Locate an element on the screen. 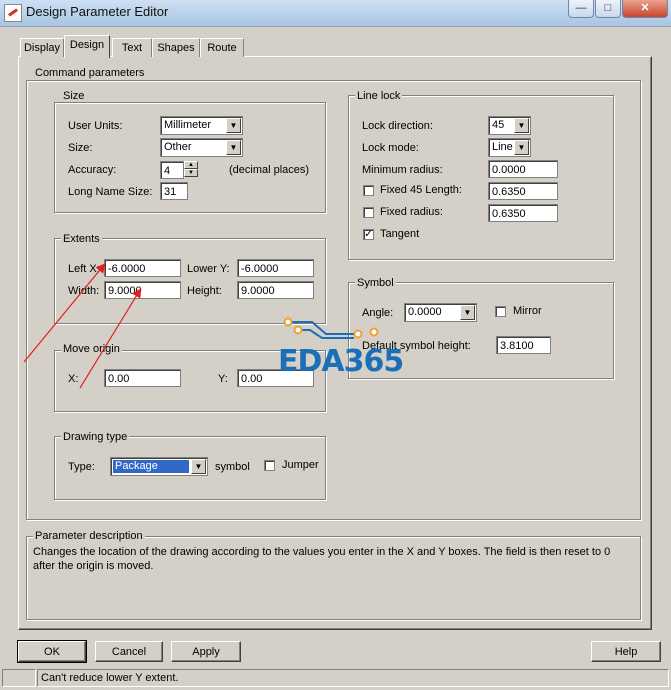 This screenshot has height=690, width=671. tab-design: Design is located at coordinates (87, 46).